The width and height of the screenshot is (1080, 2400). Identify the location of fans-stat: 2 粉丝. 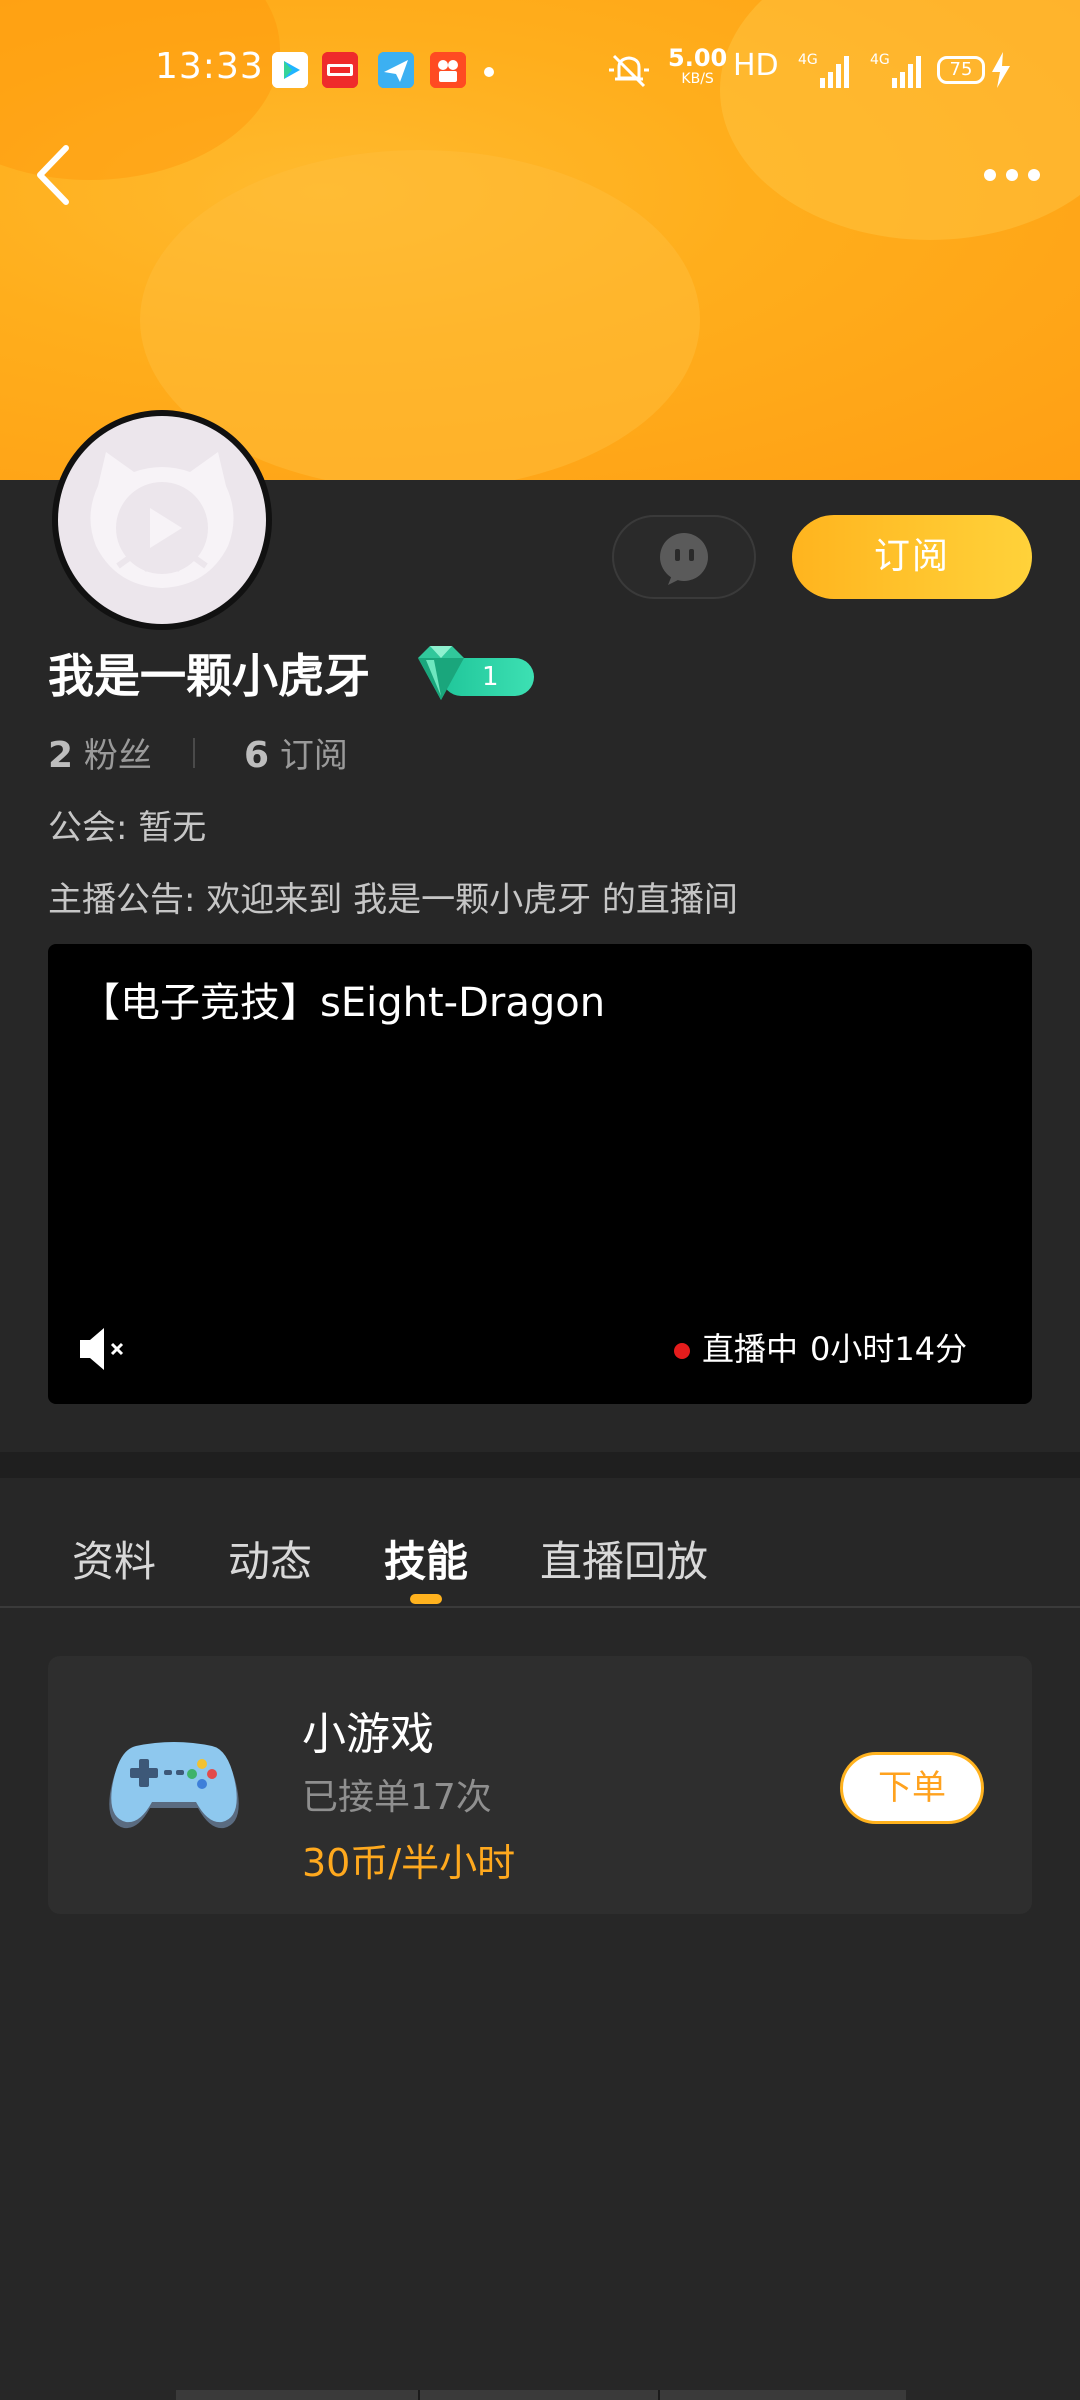
(100, 752).